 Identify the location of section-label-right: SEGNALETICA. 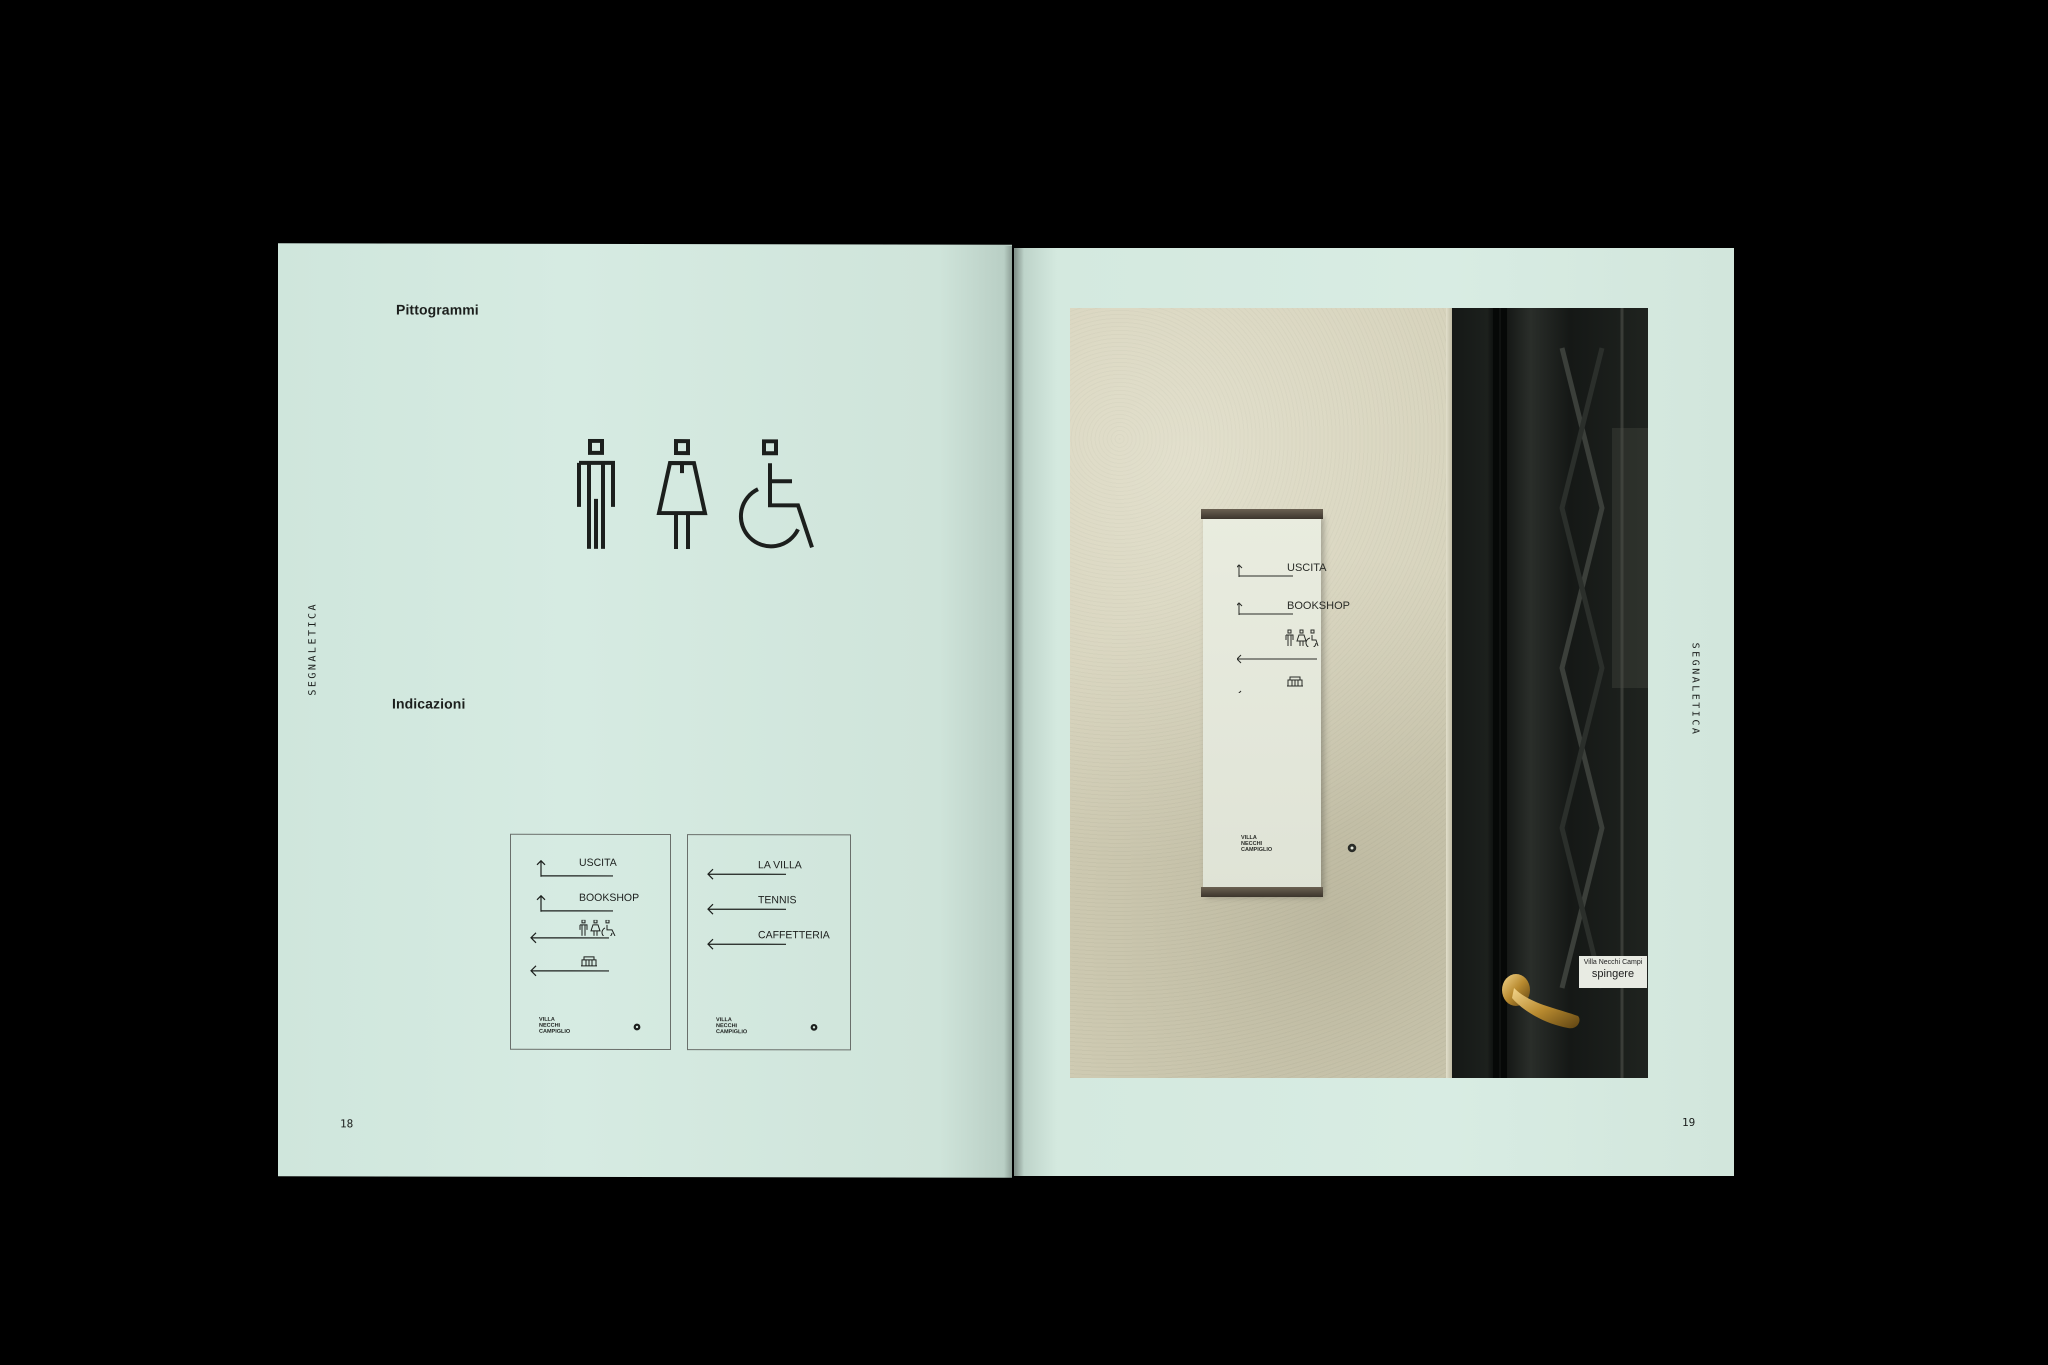
(1695, 689).